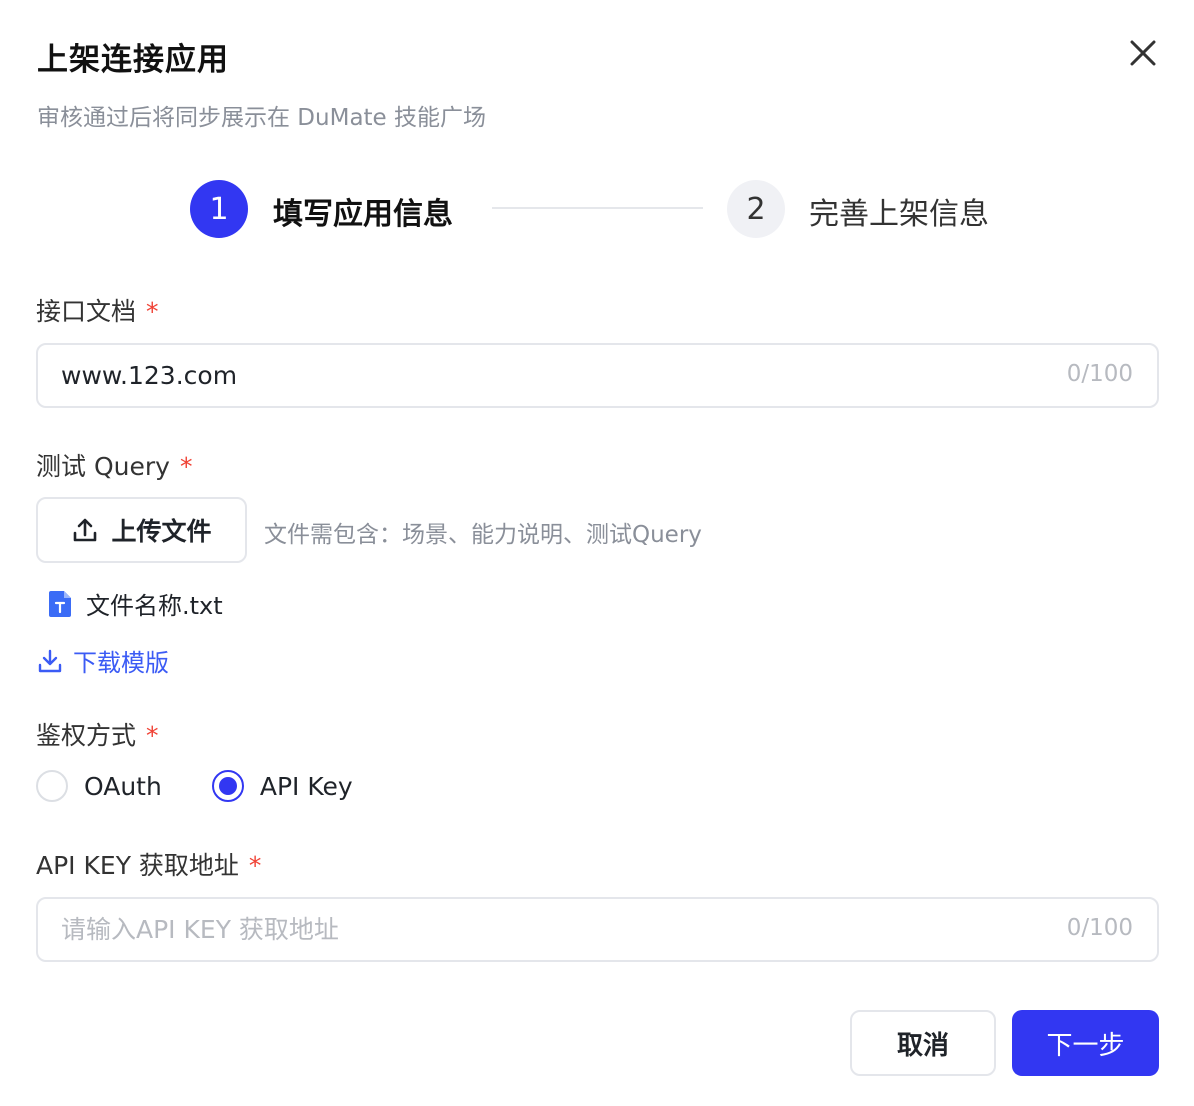 This screenshot has width=1194, height=1106. Describe the element at coordinates (306, 786) in the screenshot. I see `radio-api-key-label: API Key` at that location.